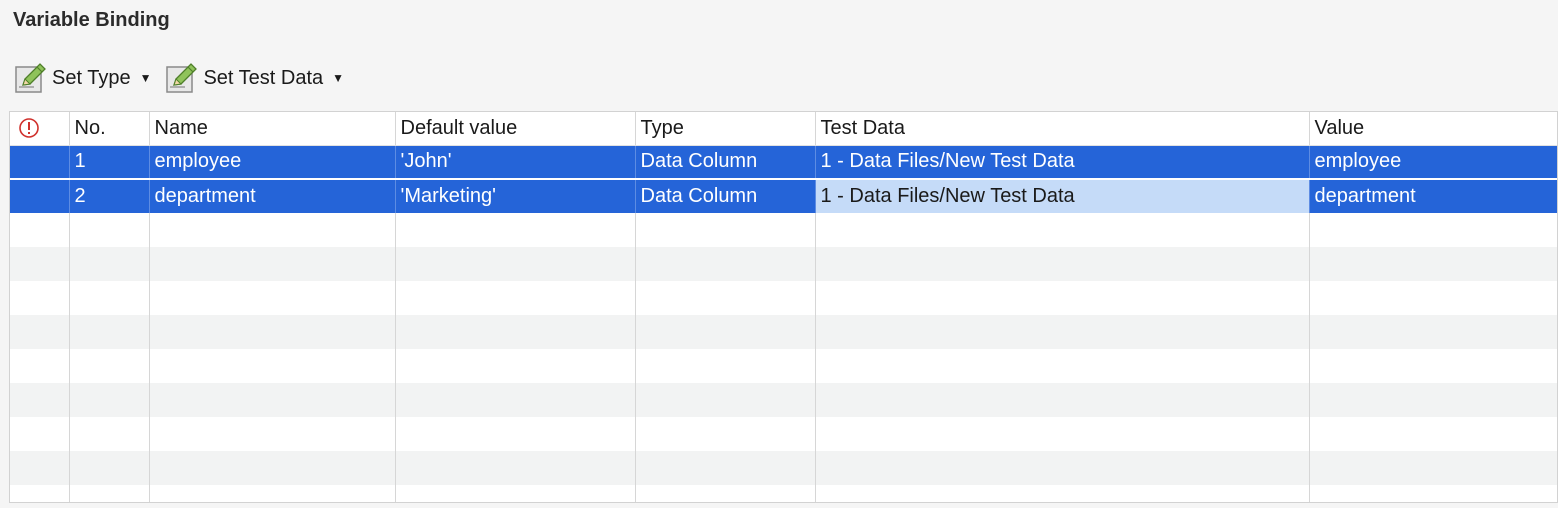 The image size is (1558, 508). I want to click on no-cell: 2, so click(108, 195).